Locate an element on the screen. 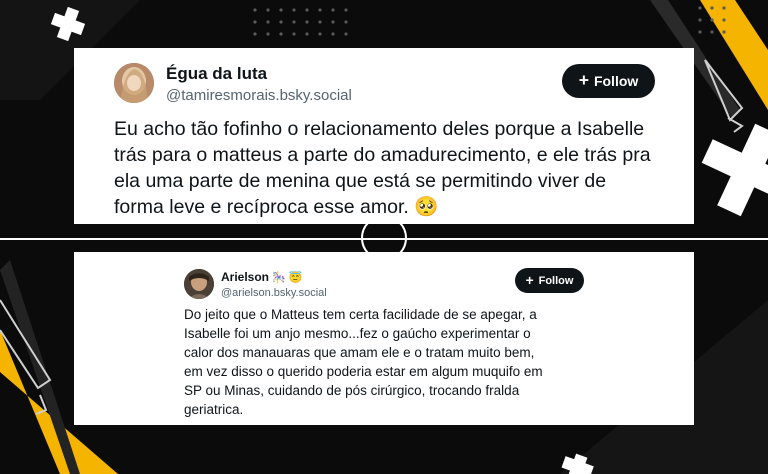  display-name: Égua da luta is located at coordinates (216, 74).